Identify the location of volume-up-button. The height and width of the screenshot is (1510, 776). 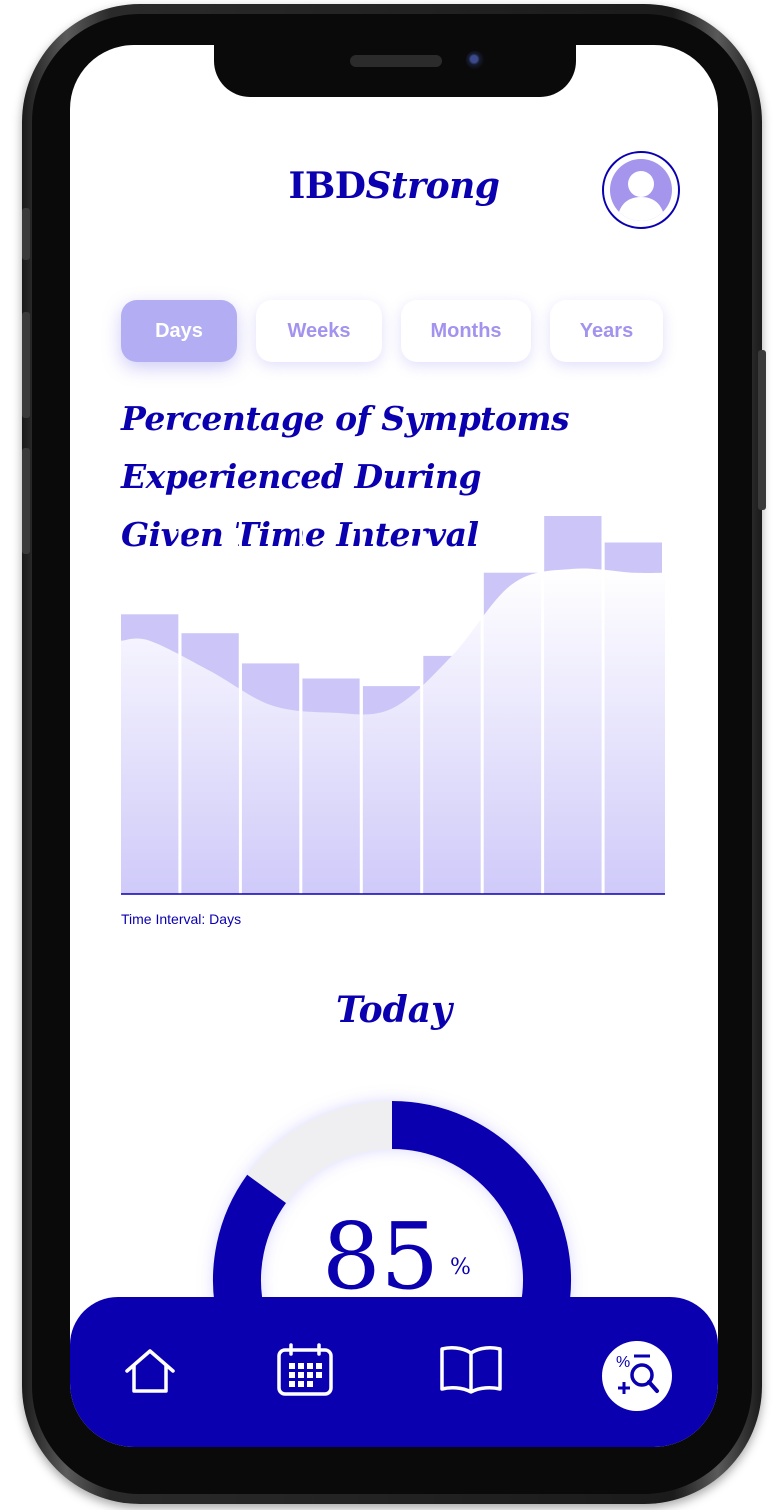
(26, 365).